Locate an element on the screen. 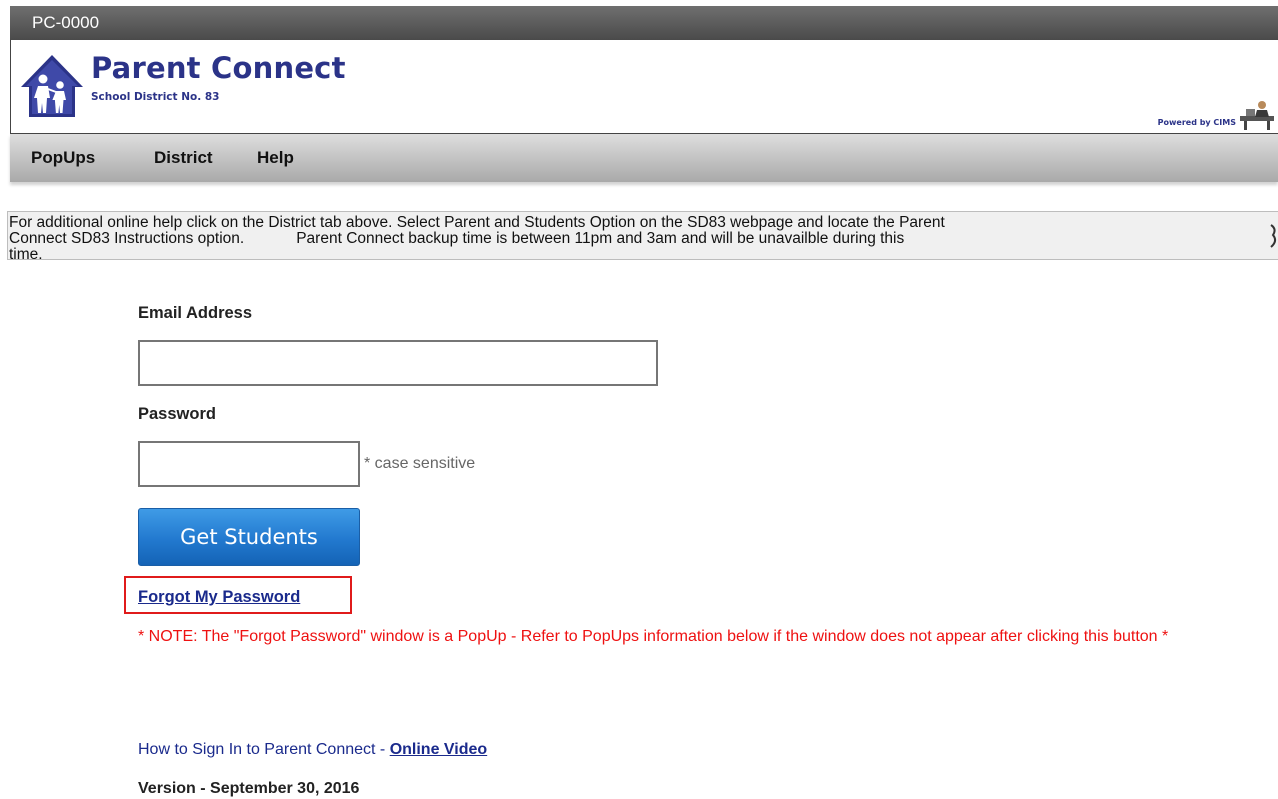  password-field is located at coordinates (249, 464).